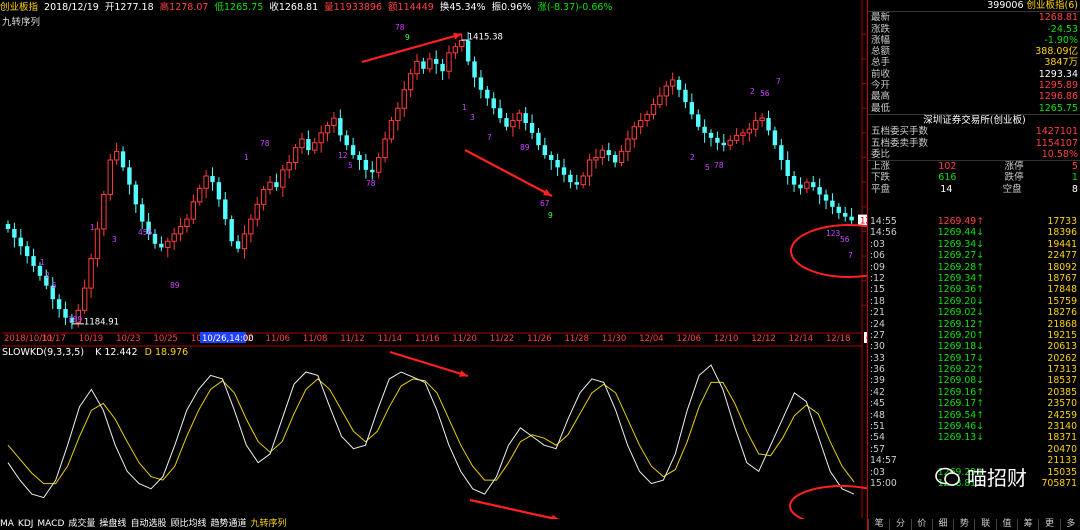 The width and height of the screenshot is (1080, 530). Describe the element at coordinates (960, 313) in the screenshot. I see `tick-price: 1269.02↓` at that location.